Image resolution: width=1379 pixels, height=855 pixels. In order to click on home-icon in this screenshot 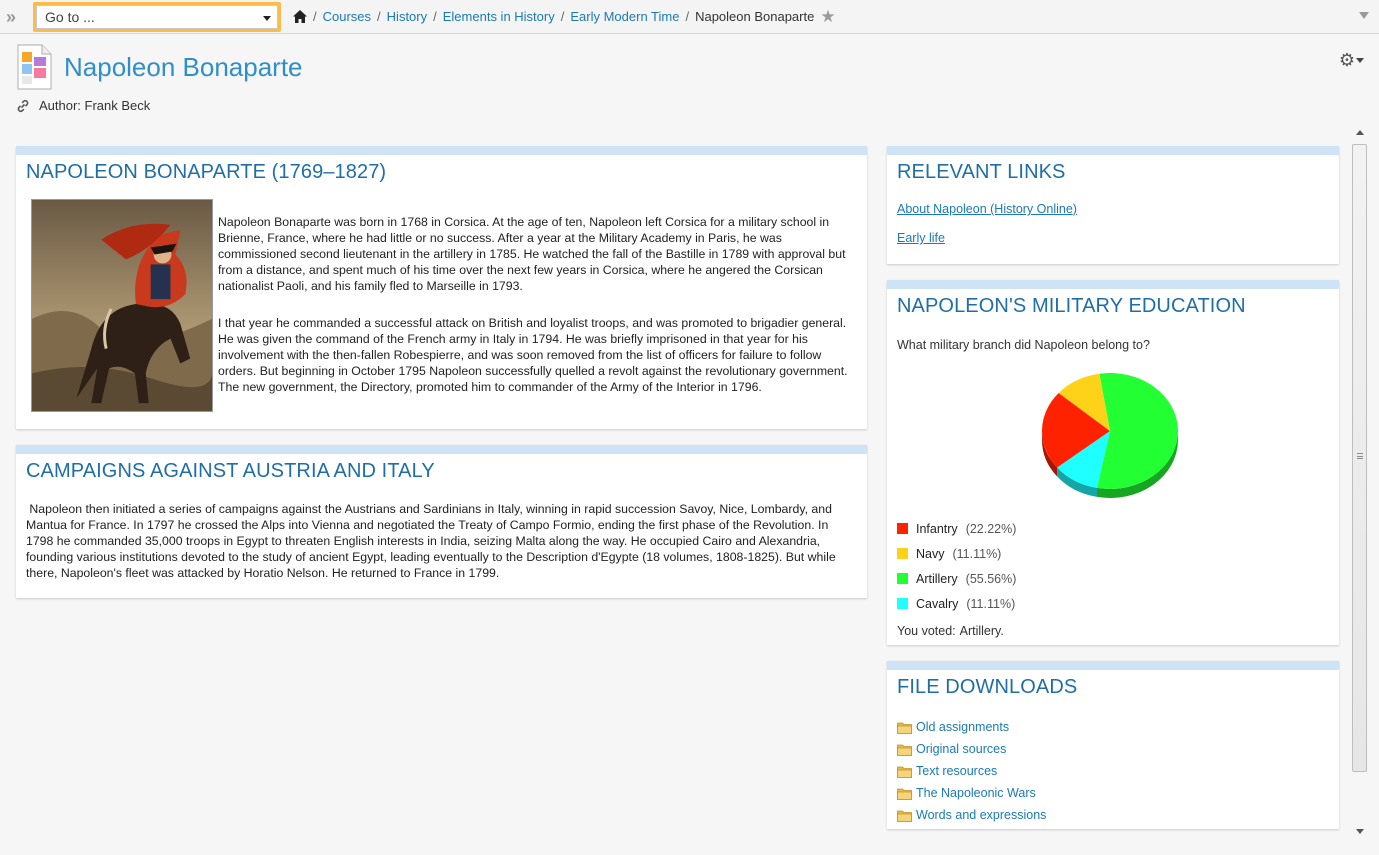, I will do `click(300, 16)`.